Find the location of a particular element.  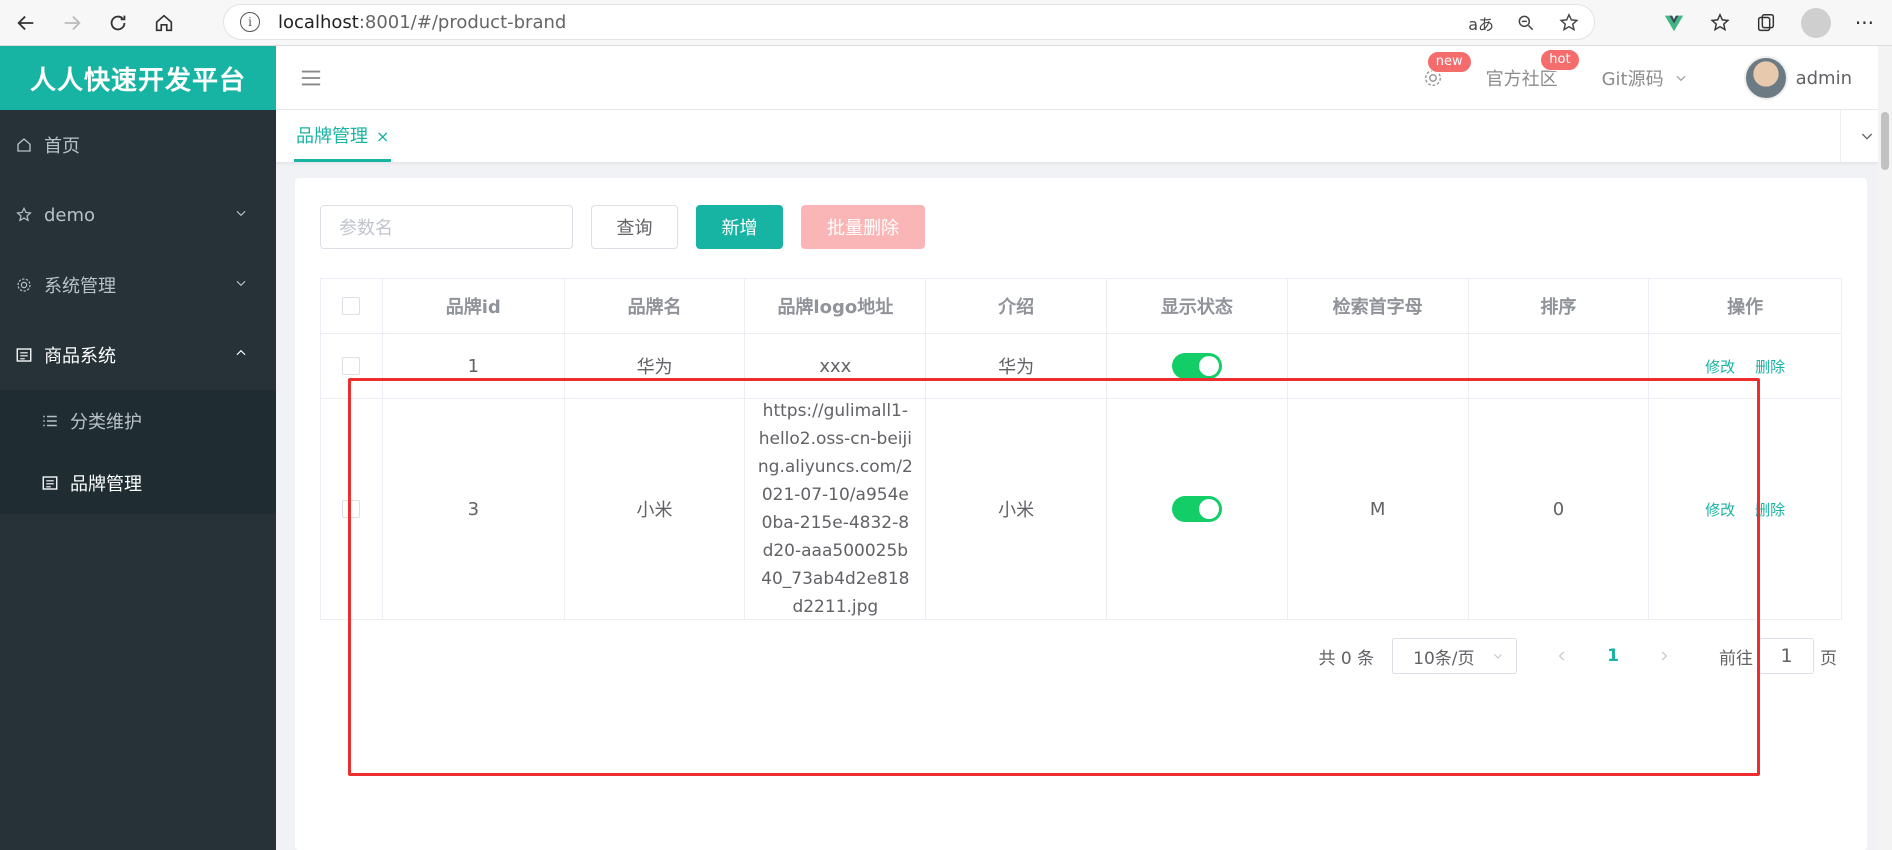

tab-brand-management: 品牌管理 × is located at coordinates (343, 142).